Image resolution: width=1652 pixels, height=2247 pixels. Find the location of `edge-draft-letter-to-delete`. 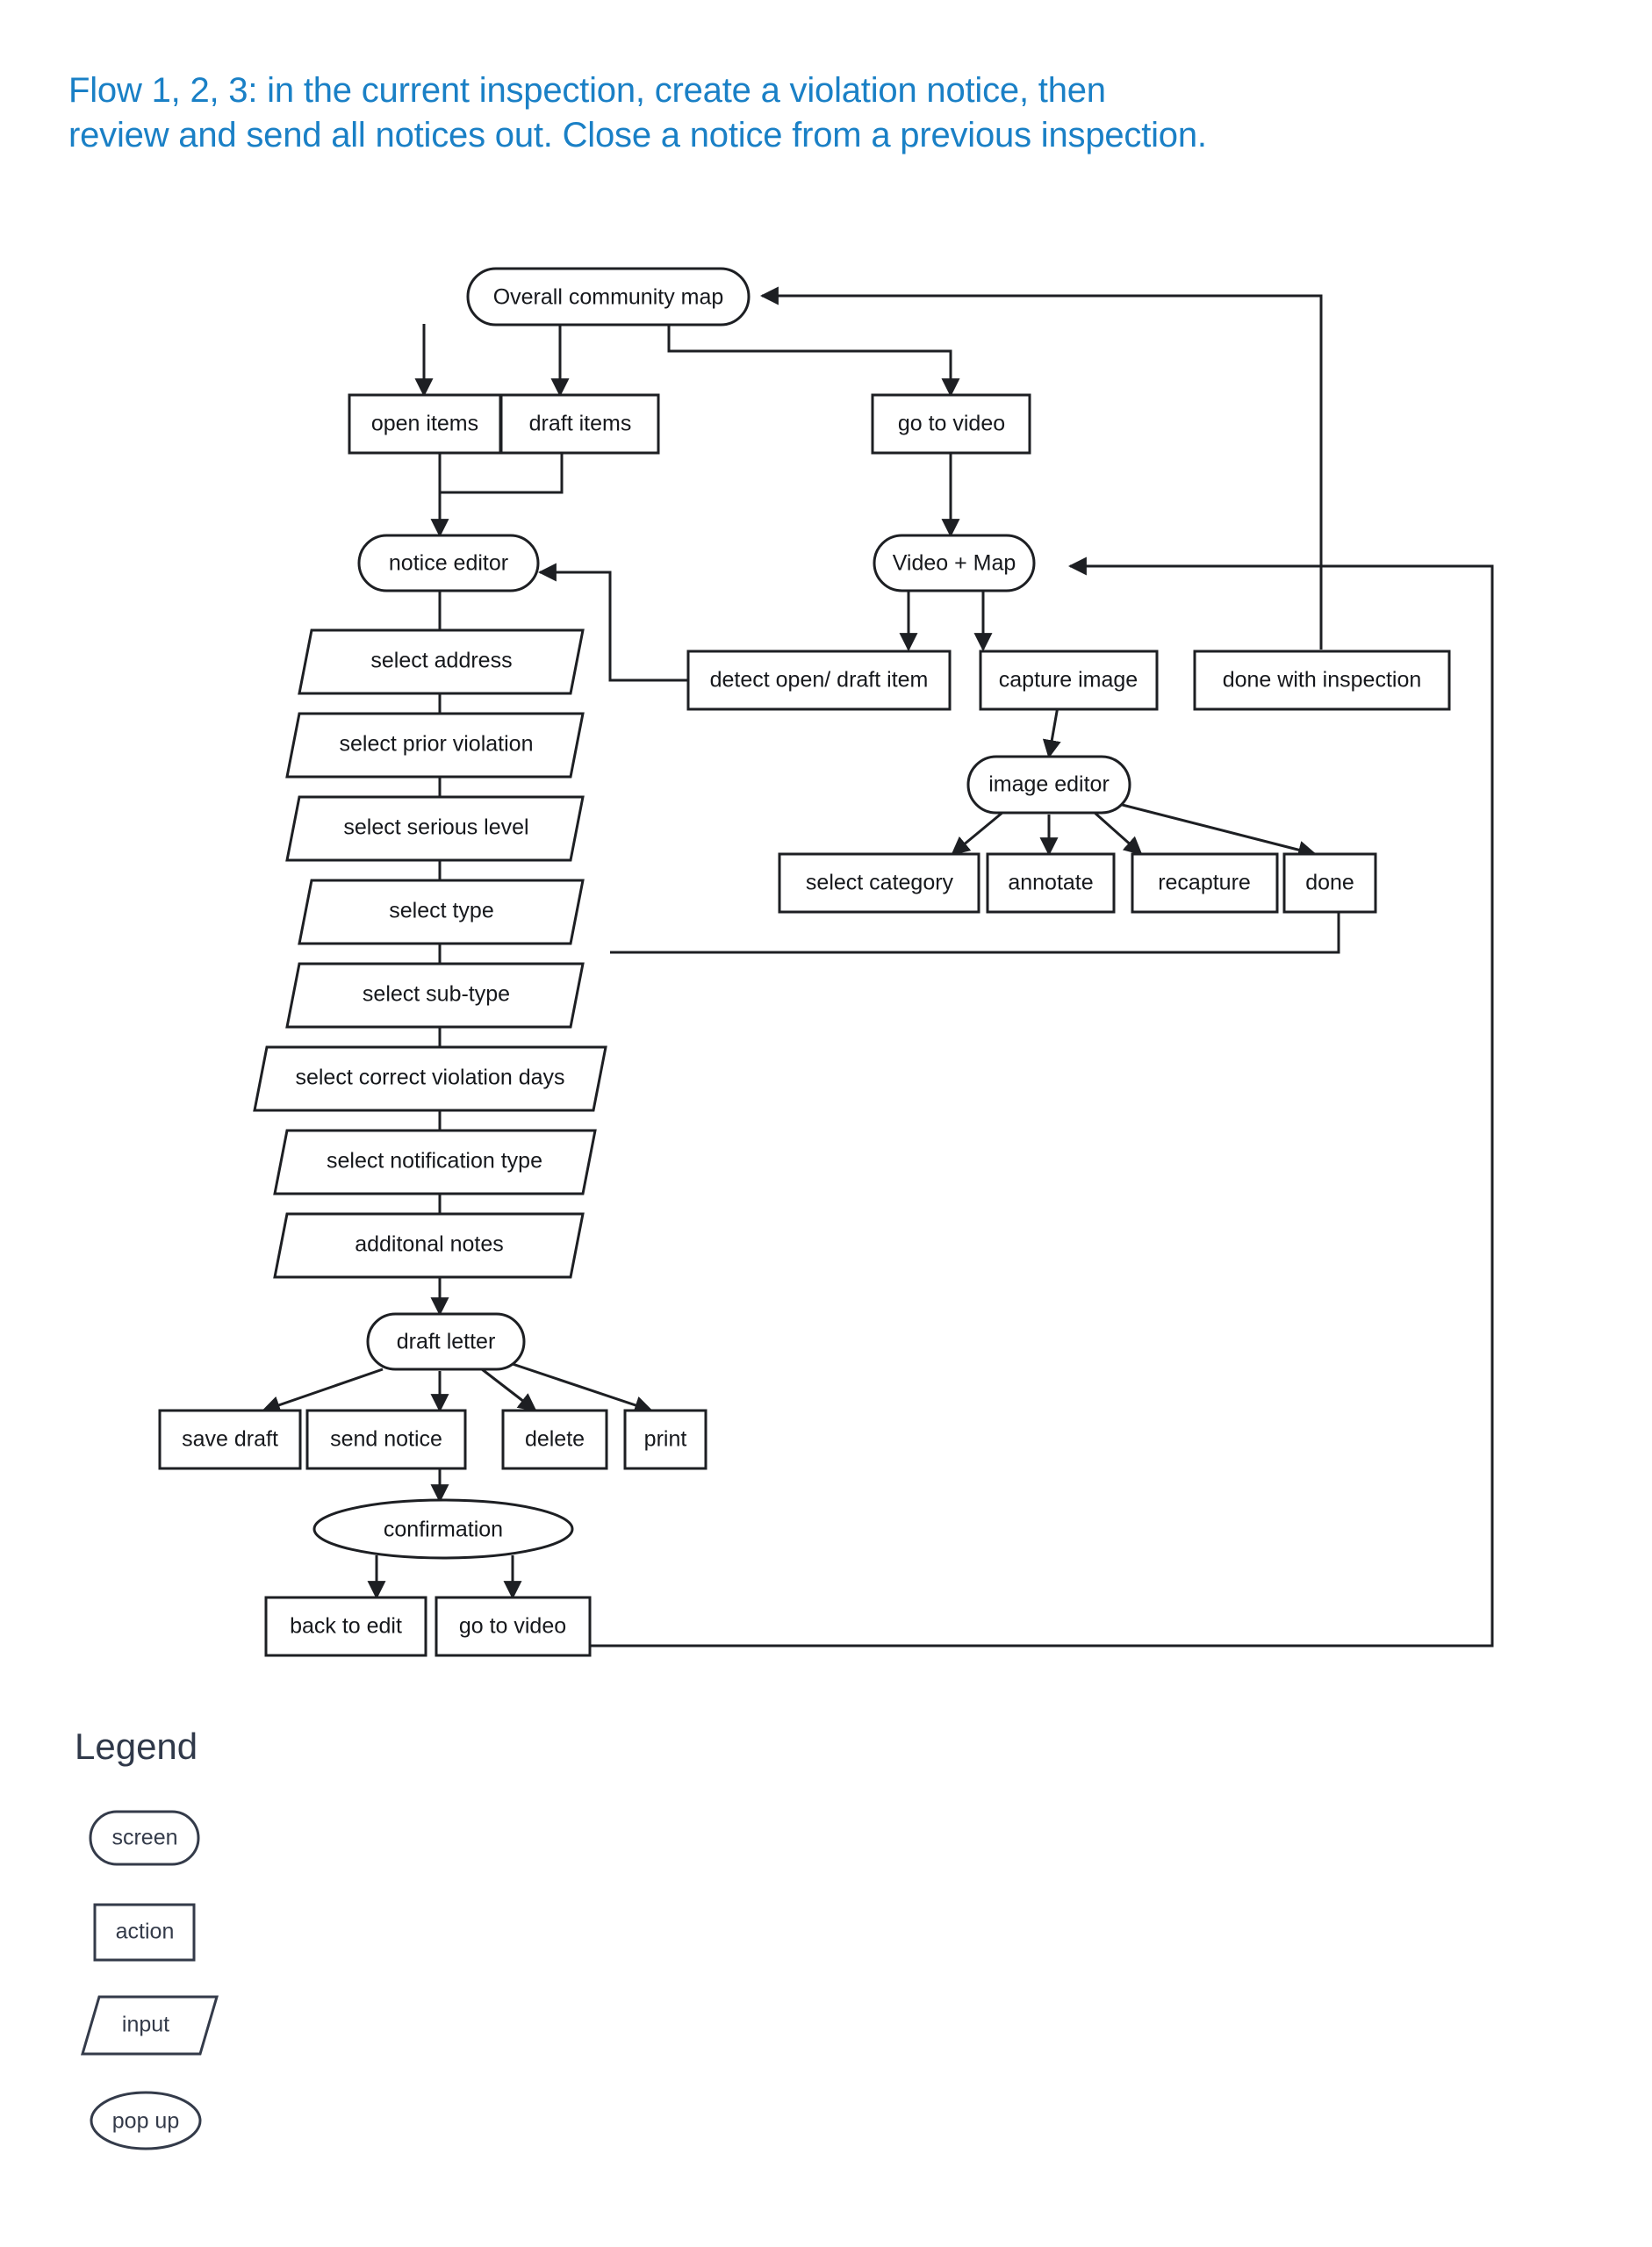

edge-draft-letter-to-delete is located at coordinates (509, 1390).